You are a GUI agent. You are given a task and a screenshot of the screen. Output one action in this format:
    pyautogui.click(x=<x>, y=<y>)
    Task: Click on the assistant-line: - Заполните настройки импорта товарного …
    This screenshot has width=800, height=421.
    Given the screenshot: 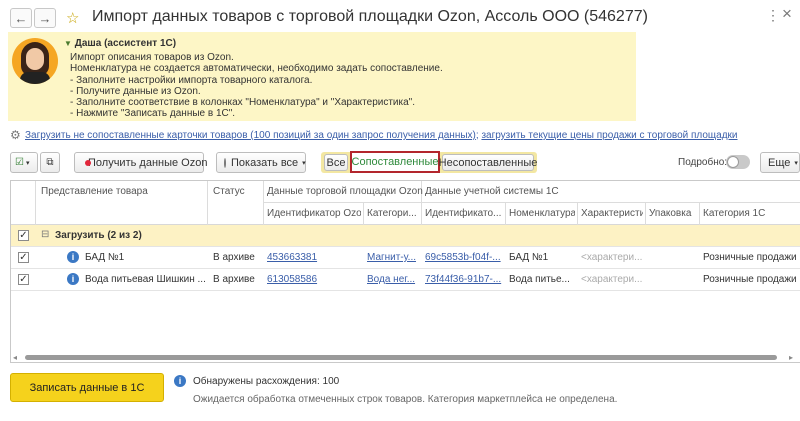 What is the action you would take?
    pyautogui.click(x=191, y=80)
    